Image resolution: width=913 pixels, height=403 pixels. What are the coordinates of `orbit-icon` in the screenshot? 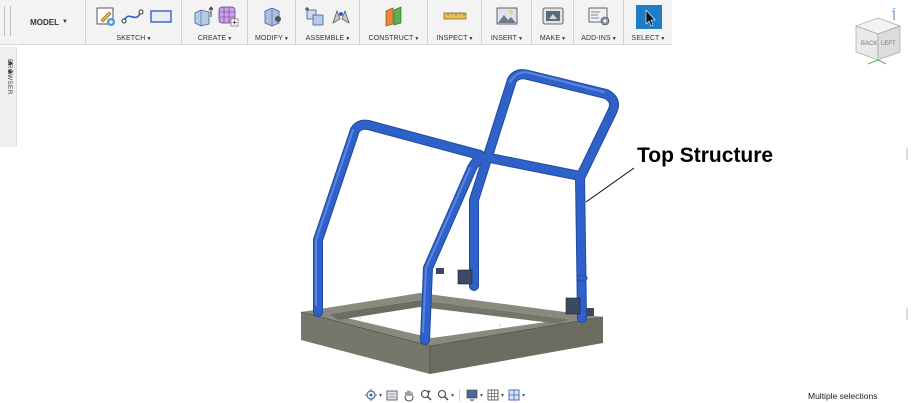 It's located at (371, 395).